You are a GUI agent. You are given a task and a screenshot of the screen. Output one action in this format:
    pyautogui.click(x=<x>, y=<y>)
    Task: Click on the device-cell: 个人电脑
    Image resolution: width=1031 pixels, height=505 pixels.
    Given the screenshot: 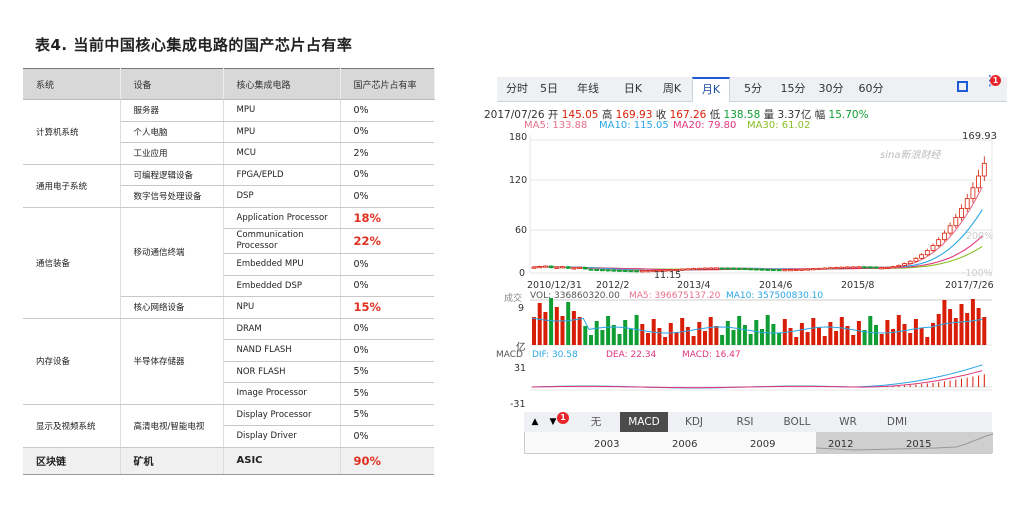 What is the action you would take?
    pyautogui.click(x=172, y=132)
    